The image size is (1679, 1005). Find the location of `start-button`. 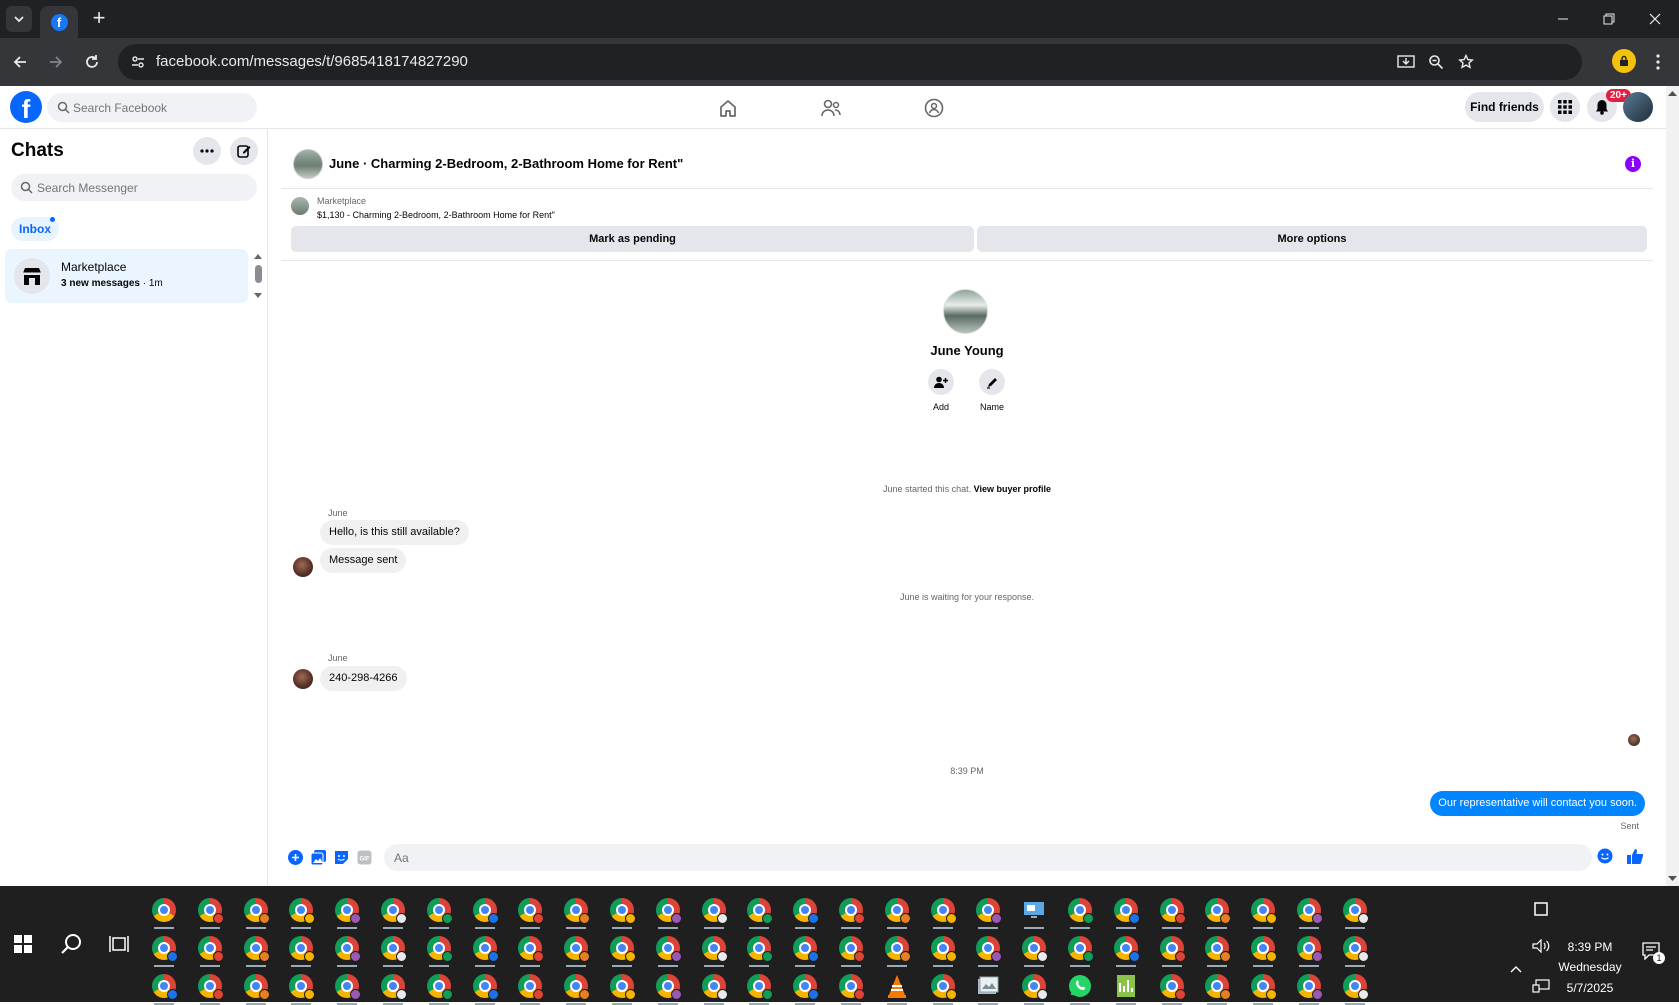

start-button is located at coordinates (22, 944).